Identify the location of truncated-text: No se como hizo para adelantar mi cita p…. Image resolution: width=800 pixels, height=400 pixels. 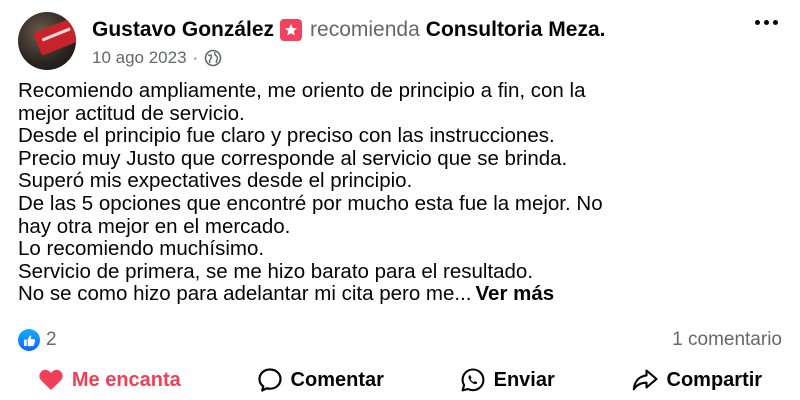
(245, 294).